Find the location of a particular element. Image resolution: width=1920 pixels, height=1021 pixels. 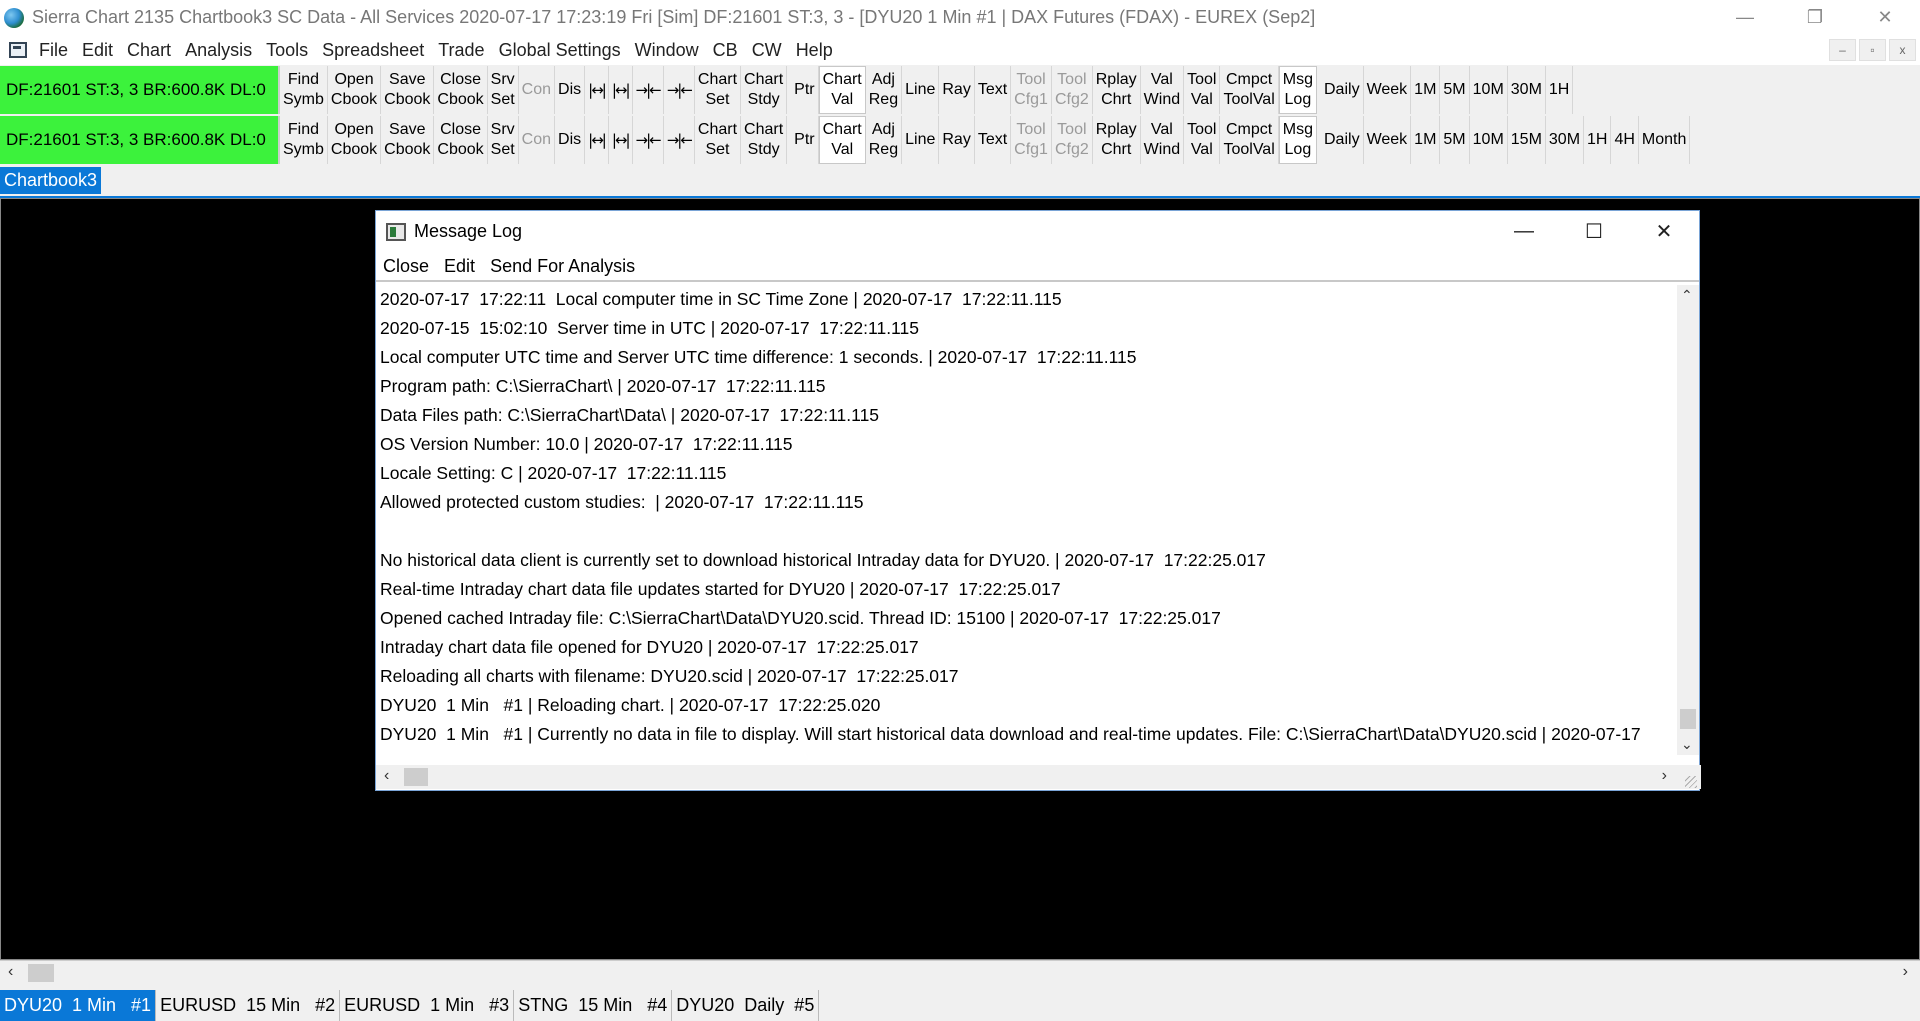

message-log-vertical-scrollbar: ⌃ ⌄ is located at coordinates (1688, 520).